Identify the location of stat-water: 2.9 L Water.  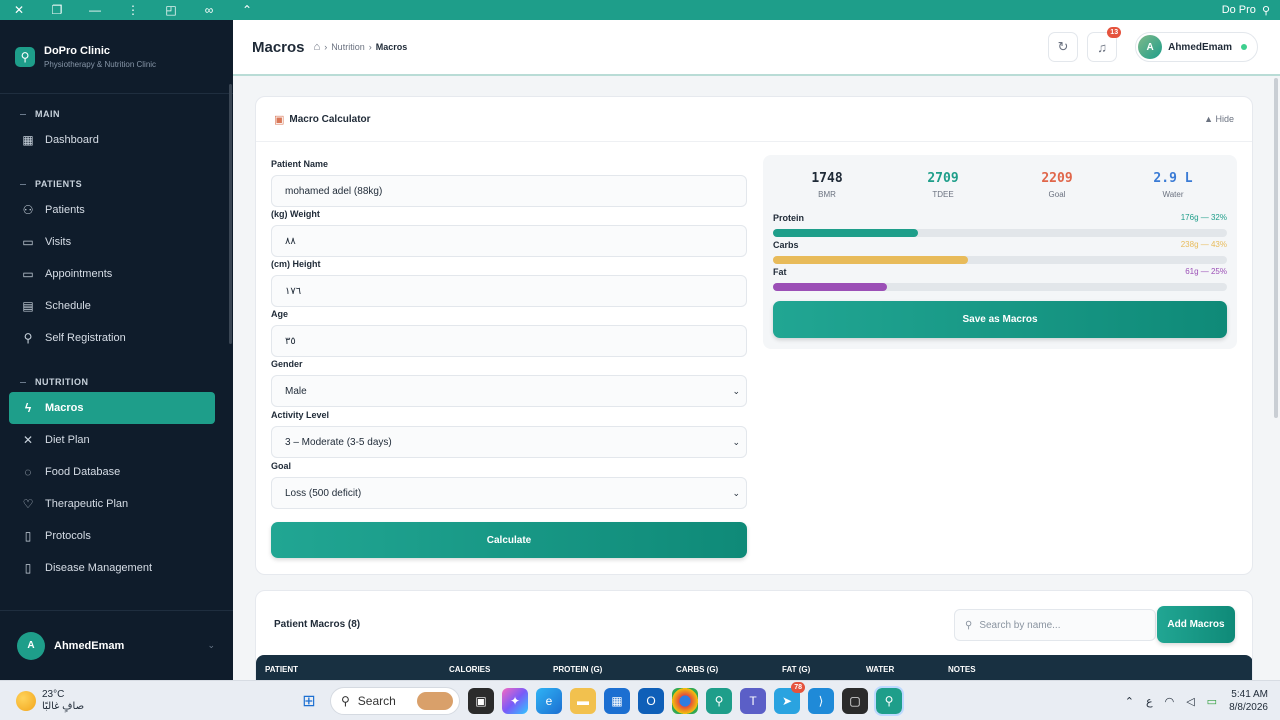
(1173, 185).